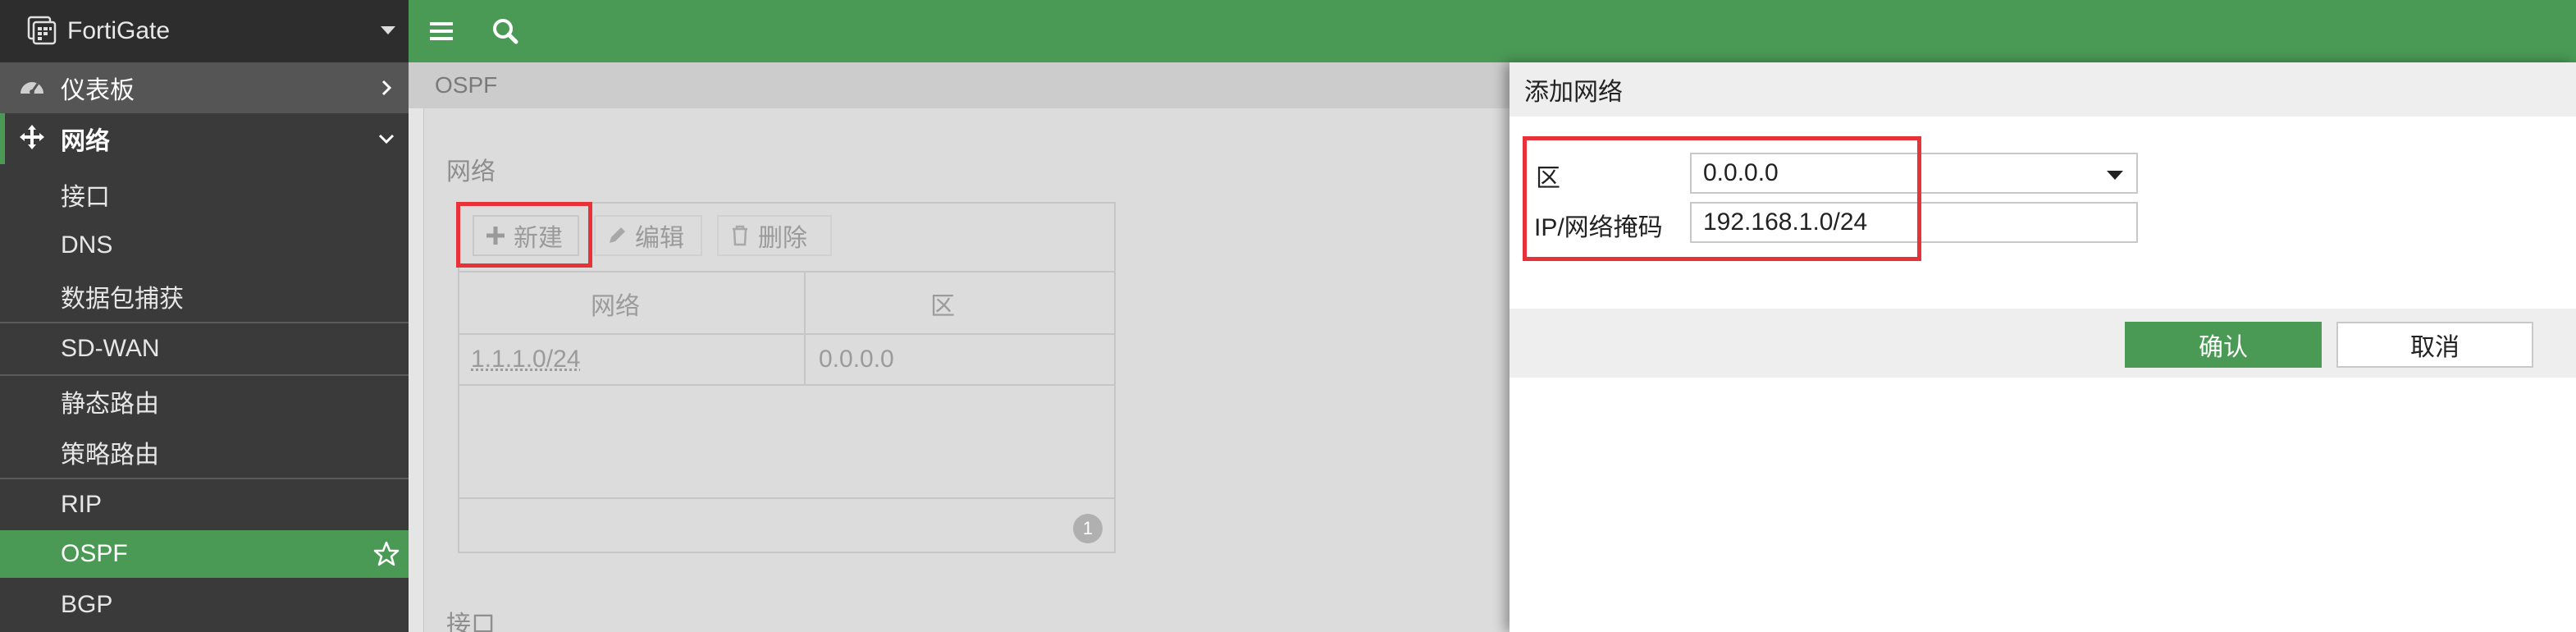  What do you see at coordinates (205, 194) in the screenshot?
I see `sidebar-item-interfaces: 接口` at bounding box center [205, 194].